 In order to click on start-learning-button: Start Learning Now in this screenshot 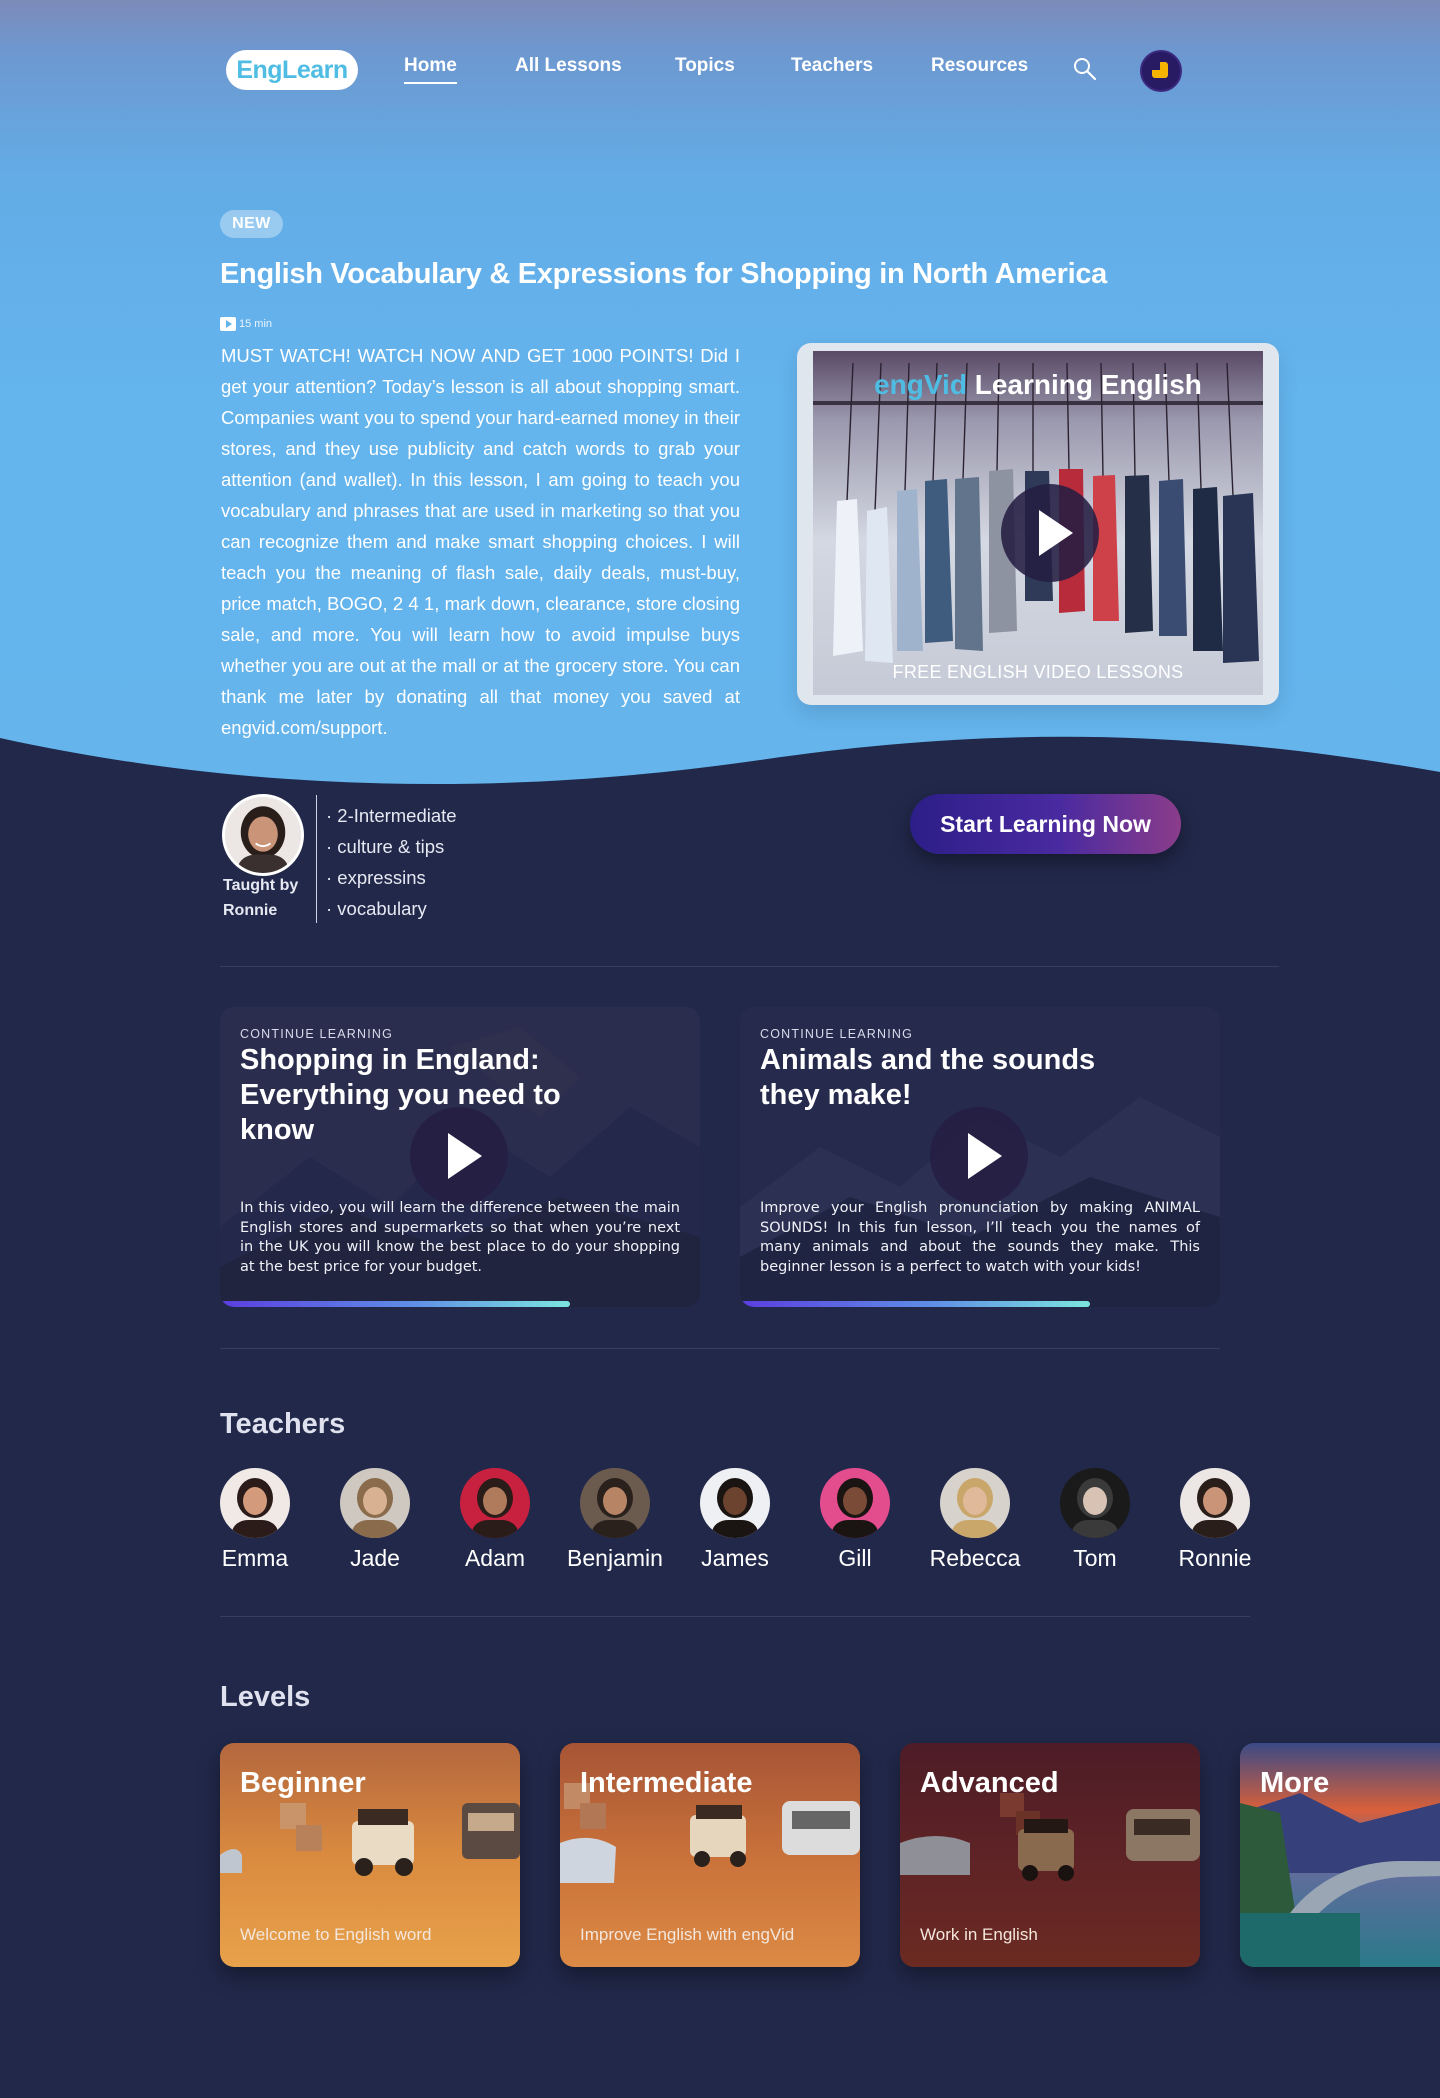, I will do `click(1045, 824)`.